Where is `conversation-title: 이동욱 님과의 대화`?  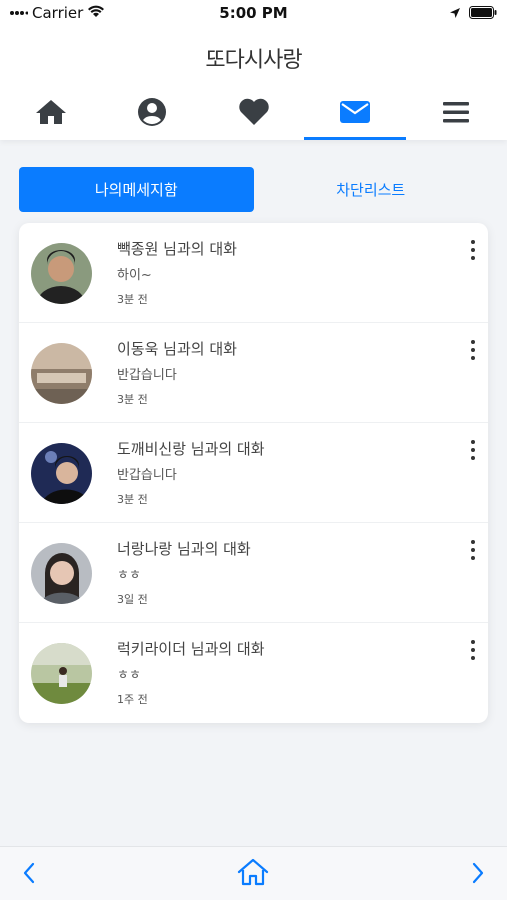
conversation-title: 이동욱 님과의 대화 is located at coordinates (177, 349).